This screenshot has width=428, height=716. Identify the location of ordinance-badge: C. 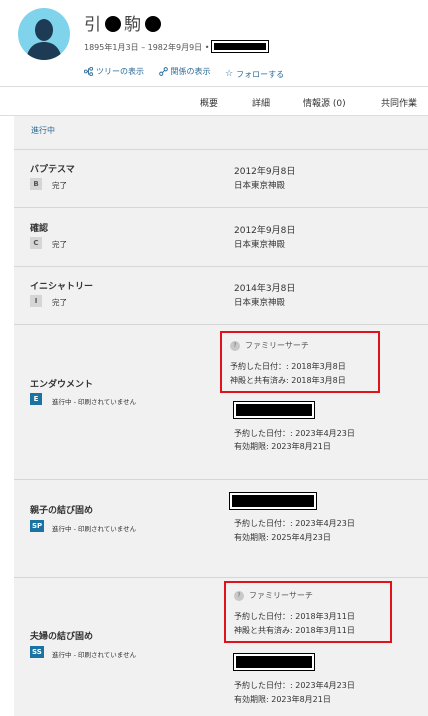
(36, 243).